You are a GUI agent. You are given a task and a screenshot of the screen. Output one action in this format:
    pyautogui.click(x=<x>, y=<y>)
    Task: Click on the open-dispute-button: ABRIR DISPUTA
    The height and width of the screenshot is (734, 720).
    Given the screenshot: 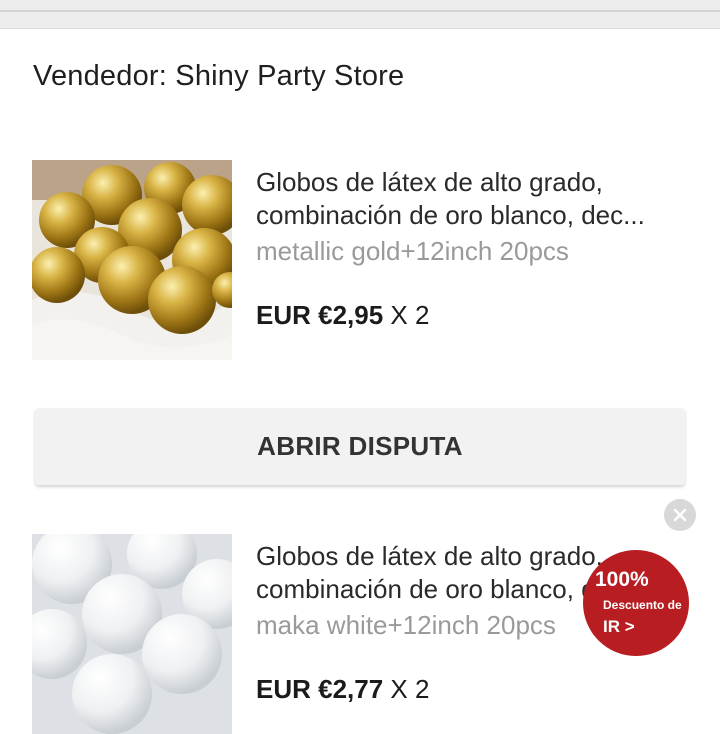 What is the action you would take?
    pyautogui.click(x=360, y=446)
    